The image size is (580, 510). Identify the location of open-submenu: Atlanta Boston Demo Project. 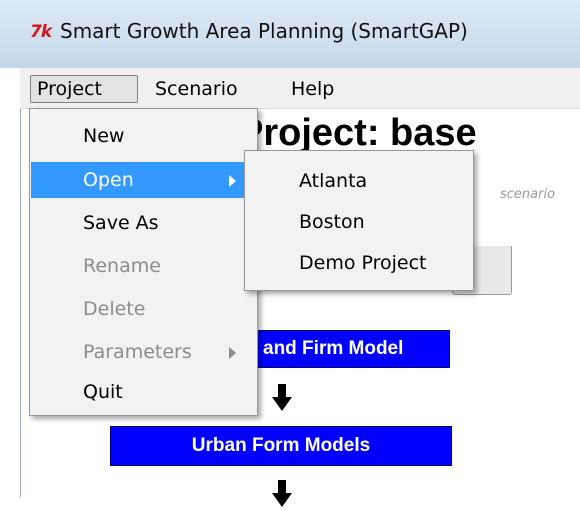
(359, 220).